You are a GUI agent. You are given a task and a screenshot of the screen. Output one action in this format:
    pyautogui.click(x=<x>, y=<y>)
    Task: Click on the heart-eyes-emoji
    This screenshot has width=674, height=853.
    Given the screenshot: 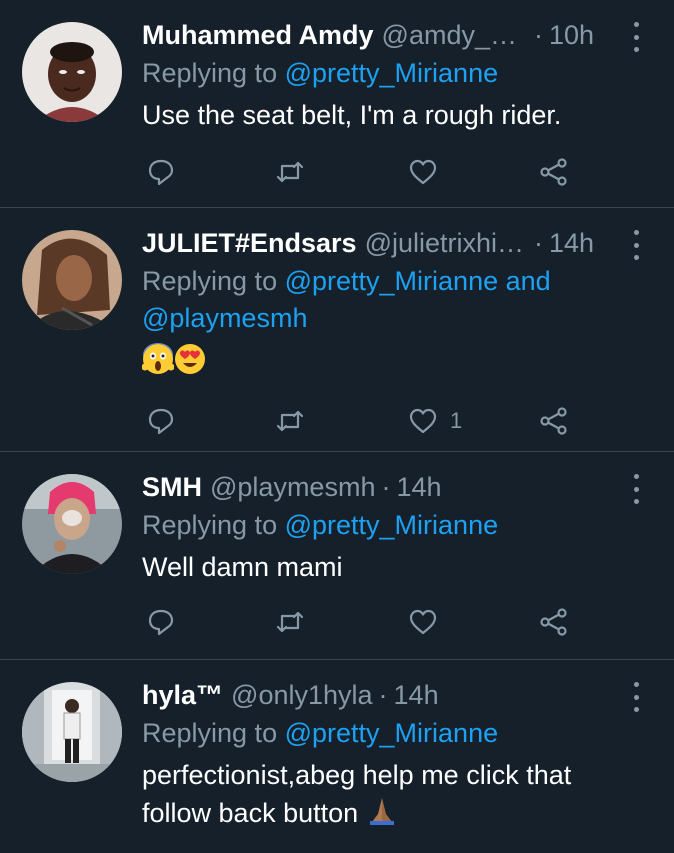 What is the action you would take?
    pyautogui.click(x=190, y=364)
    